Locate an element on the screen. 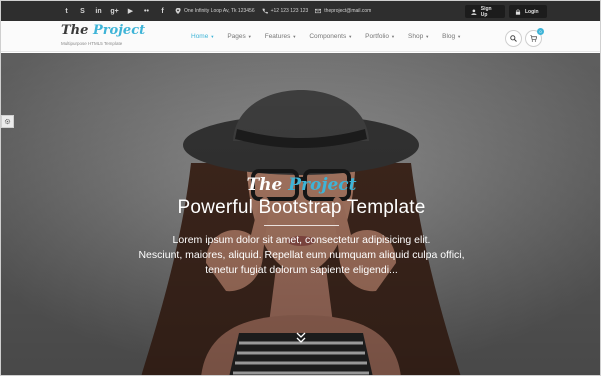  nav-label: Components is located at coordinates (328, 36).